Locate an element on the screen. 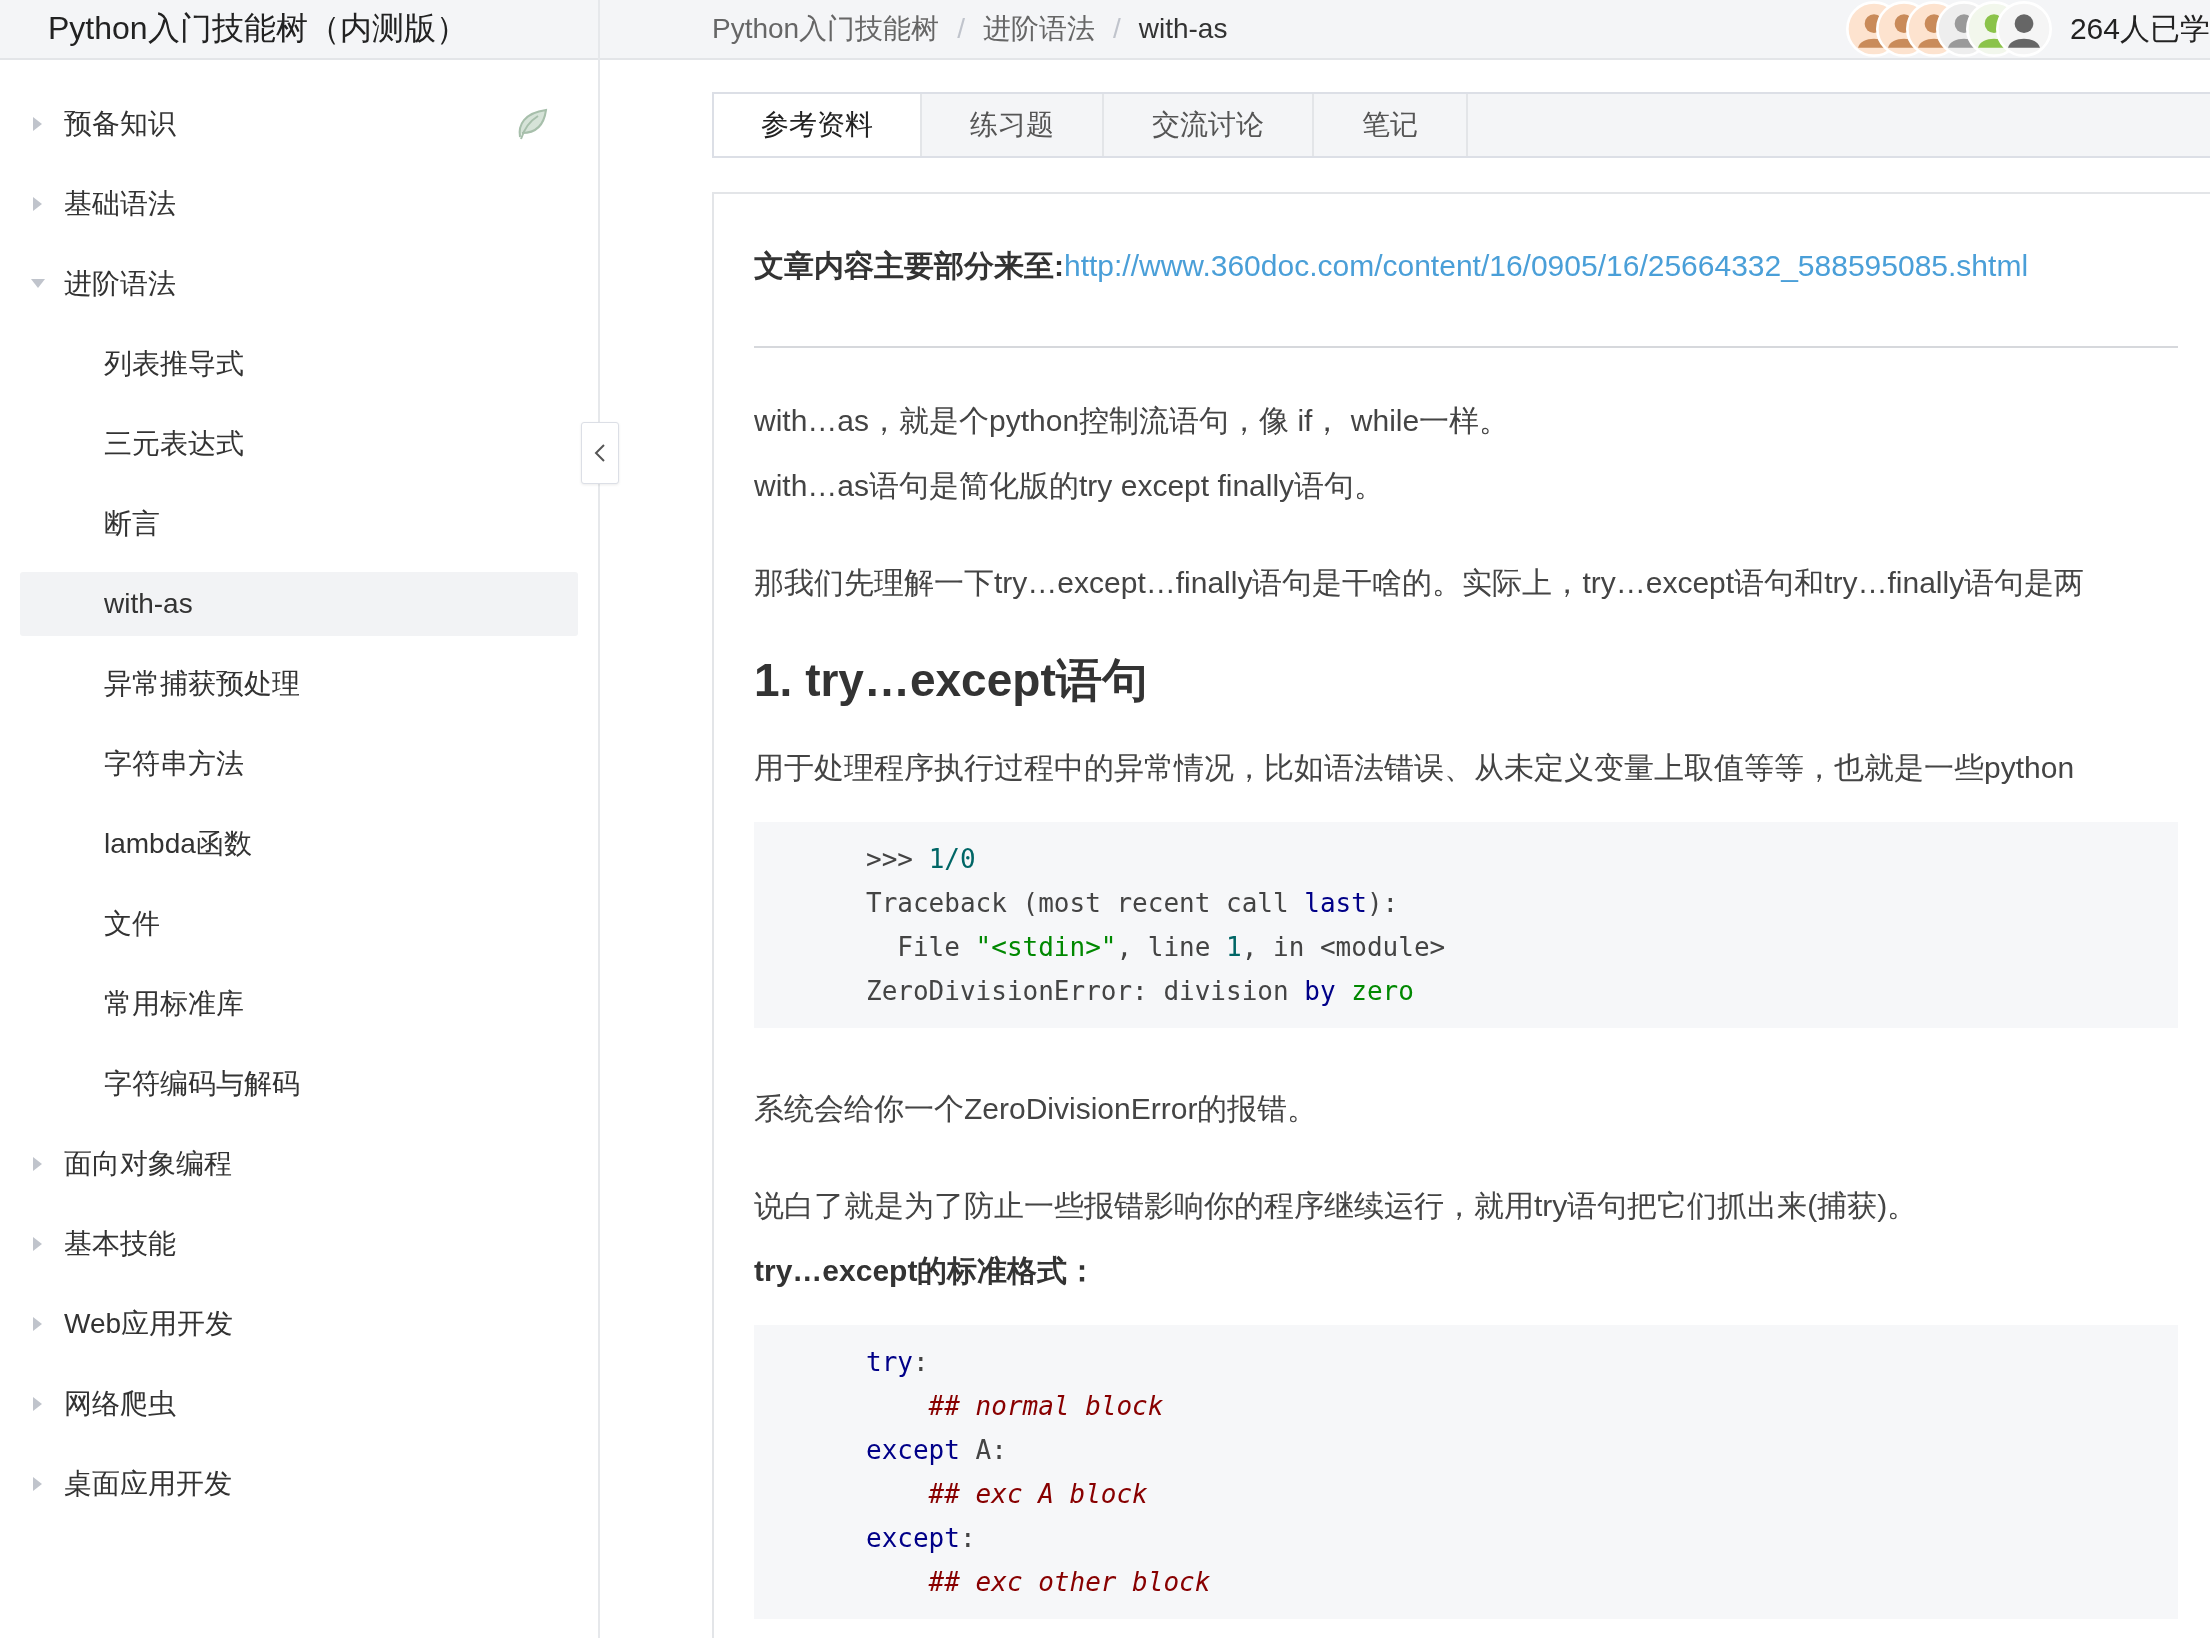 This screenshot has height=1638, width=2210. breadcrumb-link: 进阶语法 is located at coordinates (1038, 29).